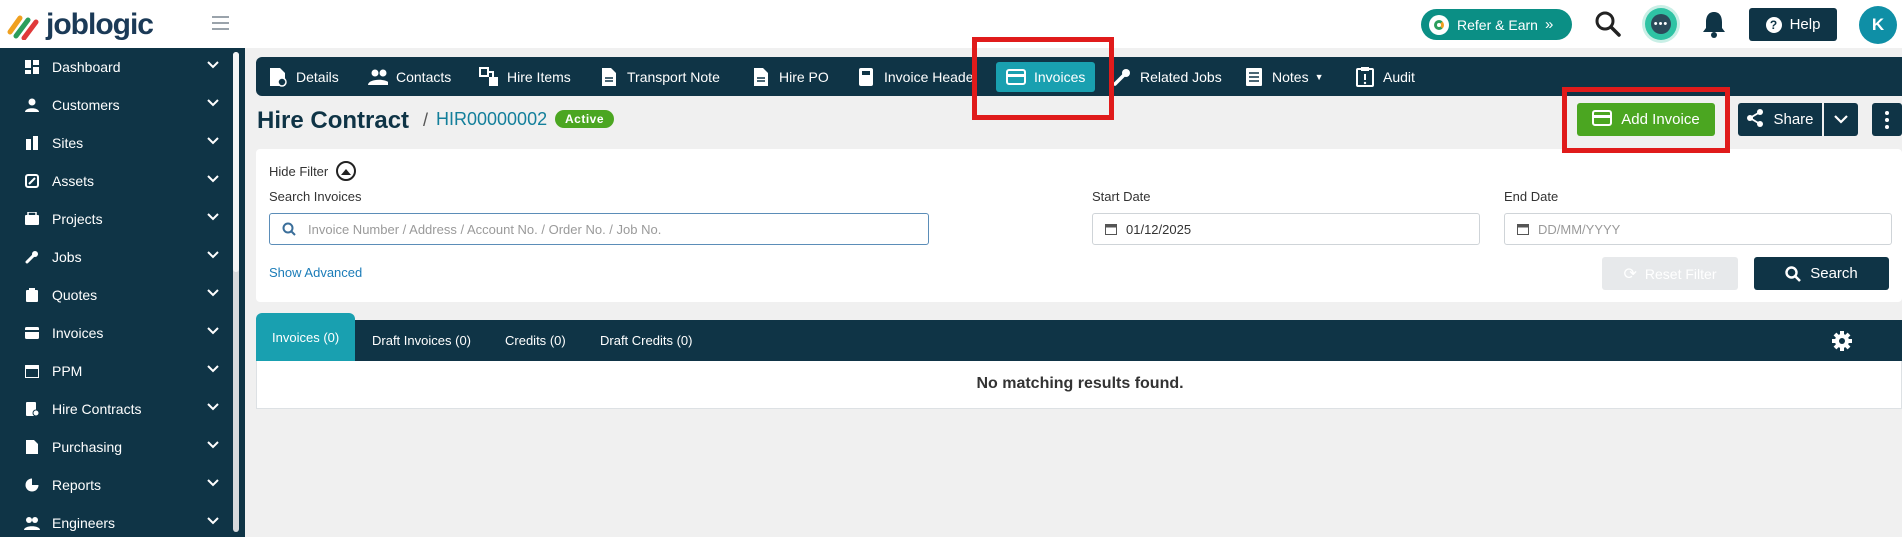 This screenshot has height=537, width=1902. Describe the element at coordinates (1661, 24) in the screenshot. I see `chat-icon: •••` at that location.